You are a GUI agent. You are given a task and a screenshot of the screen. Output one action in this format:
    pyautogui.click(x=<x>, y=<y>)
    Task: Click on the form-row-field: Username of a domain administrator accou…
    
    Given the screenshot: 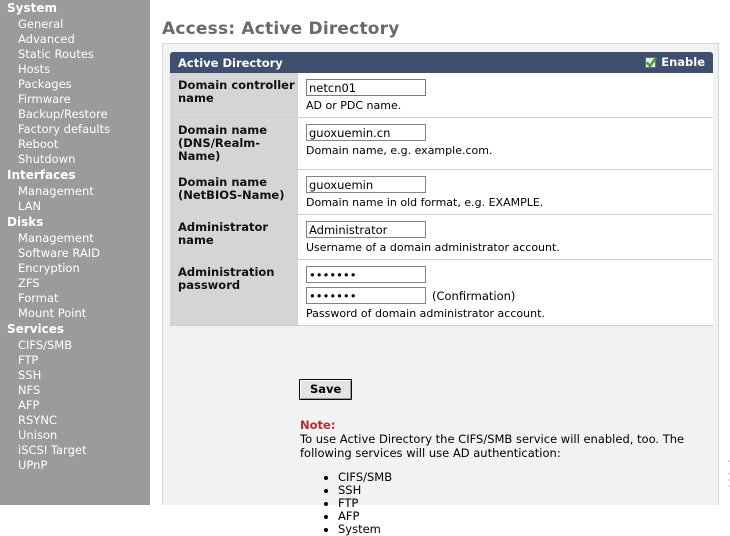 What is the action you would take?
    pyautogui.click(x=505, y=237)
    